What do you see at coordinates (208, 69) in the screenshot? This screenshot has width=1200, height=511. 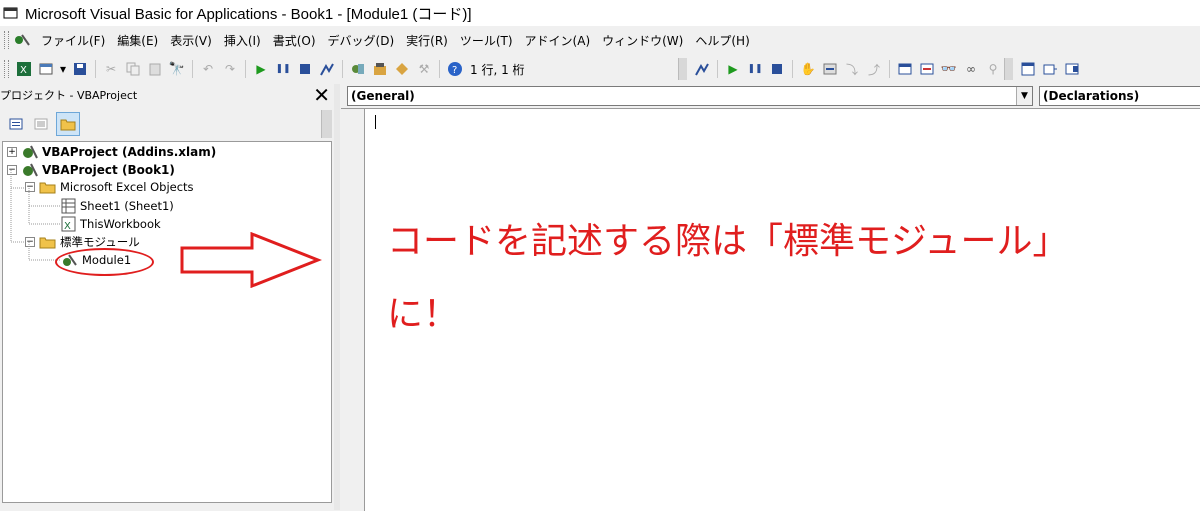 I see `undo-icon: ↶` at bounding box center [208, 69].